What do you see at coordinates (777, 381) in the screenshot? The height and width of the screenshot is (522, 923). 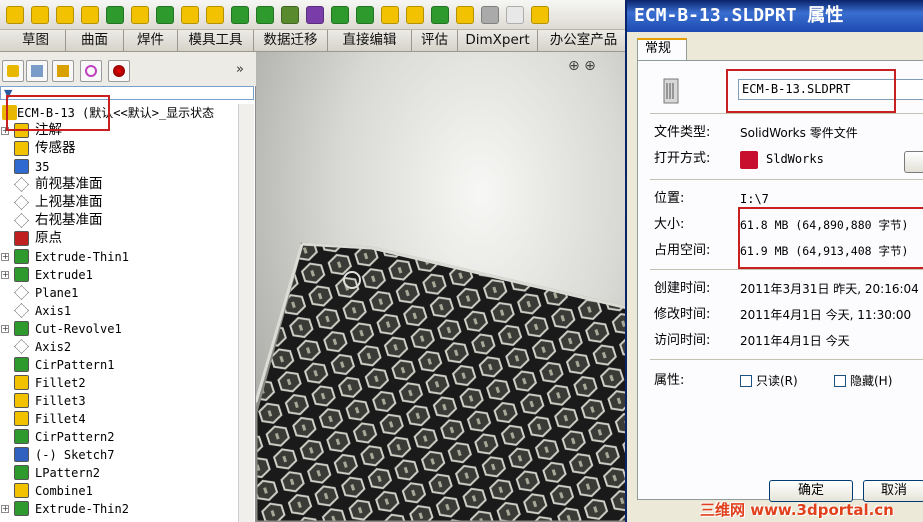 I see `readonly-label: 只读(R)` at bounding box center [777, 381].